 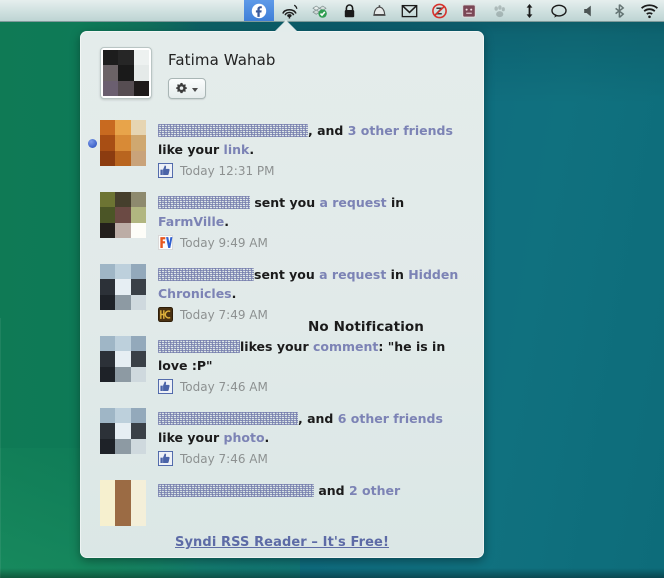 I want to click on avatar, so click(x=126, y=73).